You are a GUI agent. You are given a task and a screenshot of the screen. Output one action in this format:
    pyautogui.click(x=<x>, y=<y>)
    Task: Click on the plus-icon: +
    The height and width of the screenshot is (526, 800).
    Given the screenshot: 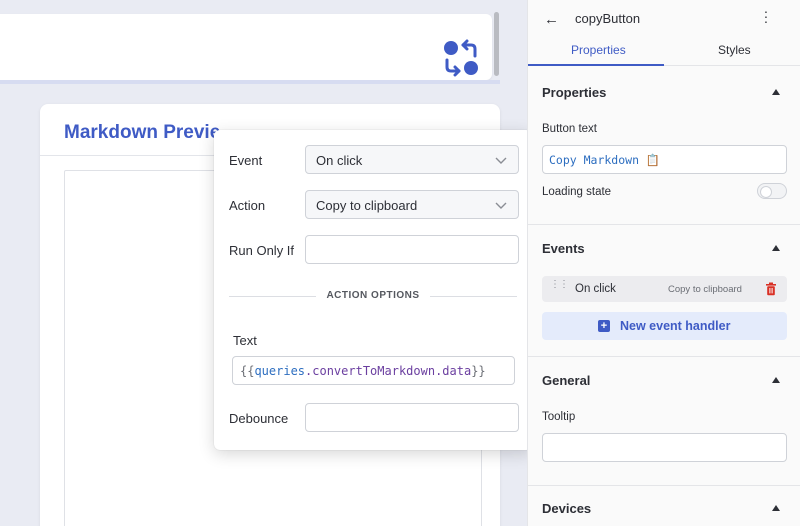 What is the action you would take?
    pyautogui.click(x=604, y=326)
    